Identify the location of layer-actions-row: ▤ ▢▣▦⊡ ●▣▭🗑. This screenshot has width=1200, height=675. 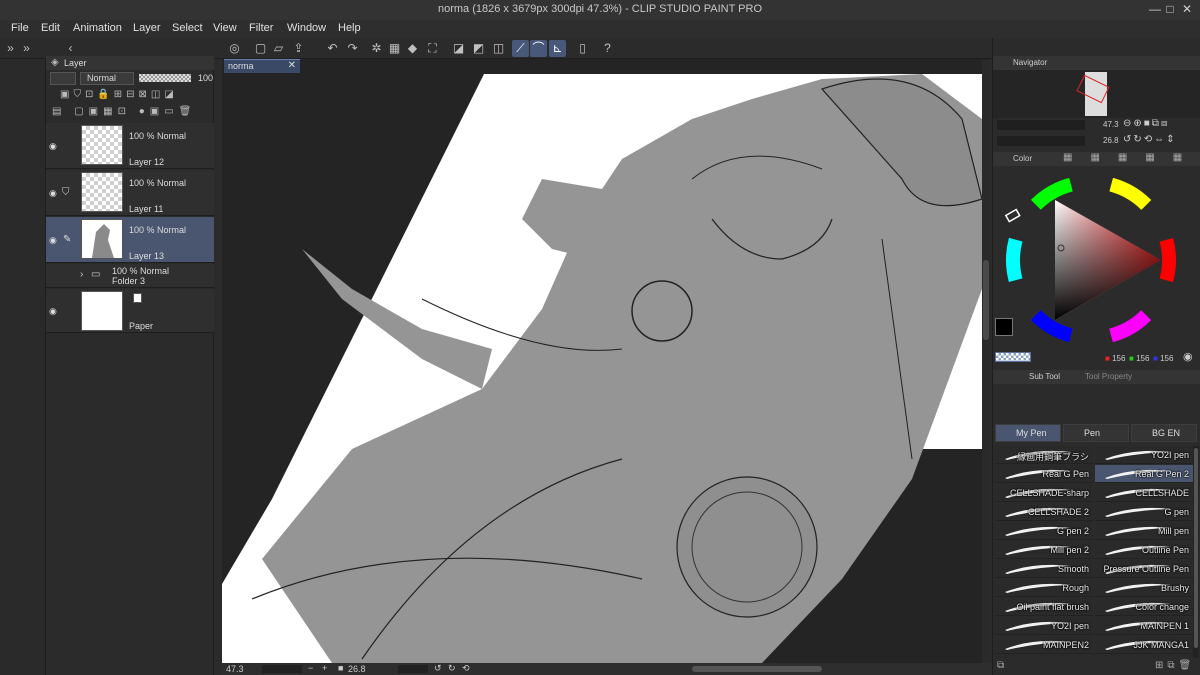
(132, 113).